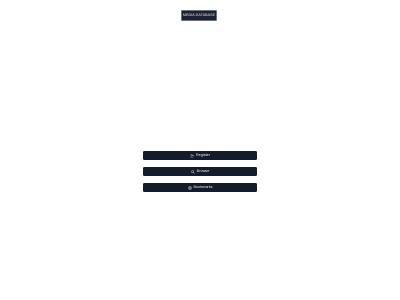 This screenshot has width=400, height=300. What do you see at coordinates (192, 171) in the screenshot?
I see `search-icon` at bounding box center [192, 171].